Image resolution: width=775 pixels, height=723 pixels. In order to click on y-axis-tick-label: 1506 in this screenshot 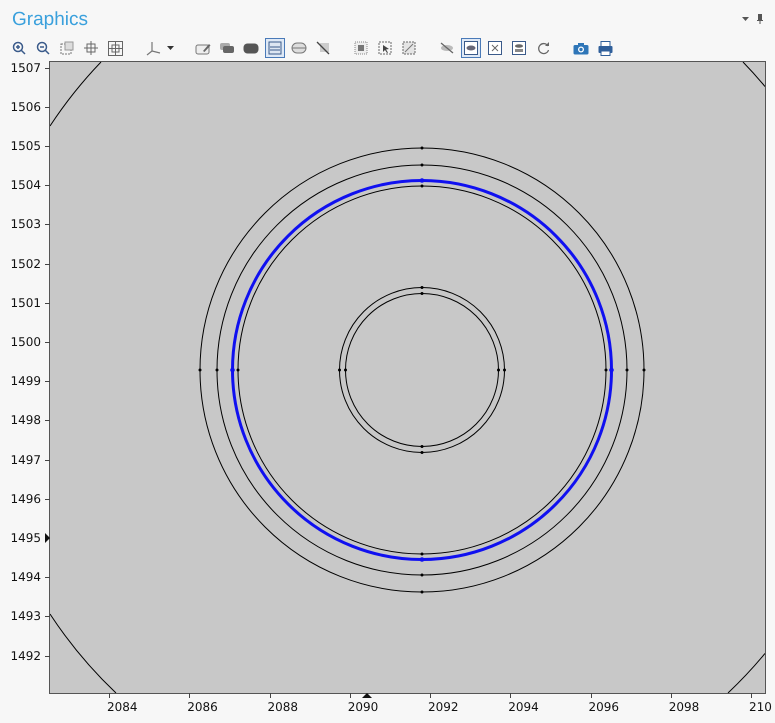, I will do `click(25, 106)`.